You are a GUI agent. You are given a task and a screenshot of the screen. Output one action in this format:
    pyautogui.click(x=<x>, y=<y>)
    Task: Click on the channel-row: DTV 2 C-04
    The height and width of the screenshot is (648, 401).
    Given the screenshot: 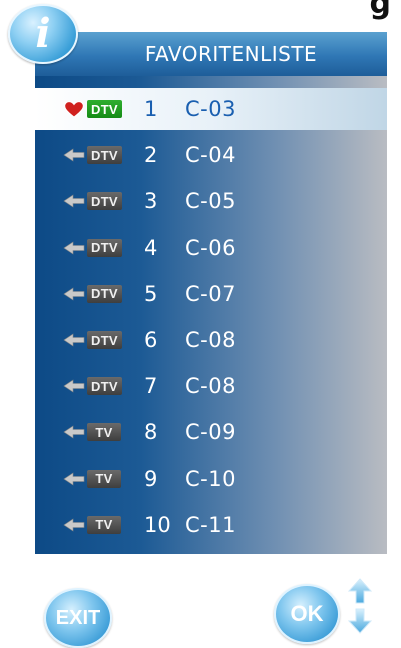 What is the action you would take?
    pyautogui.click(x=211, y=155)
    